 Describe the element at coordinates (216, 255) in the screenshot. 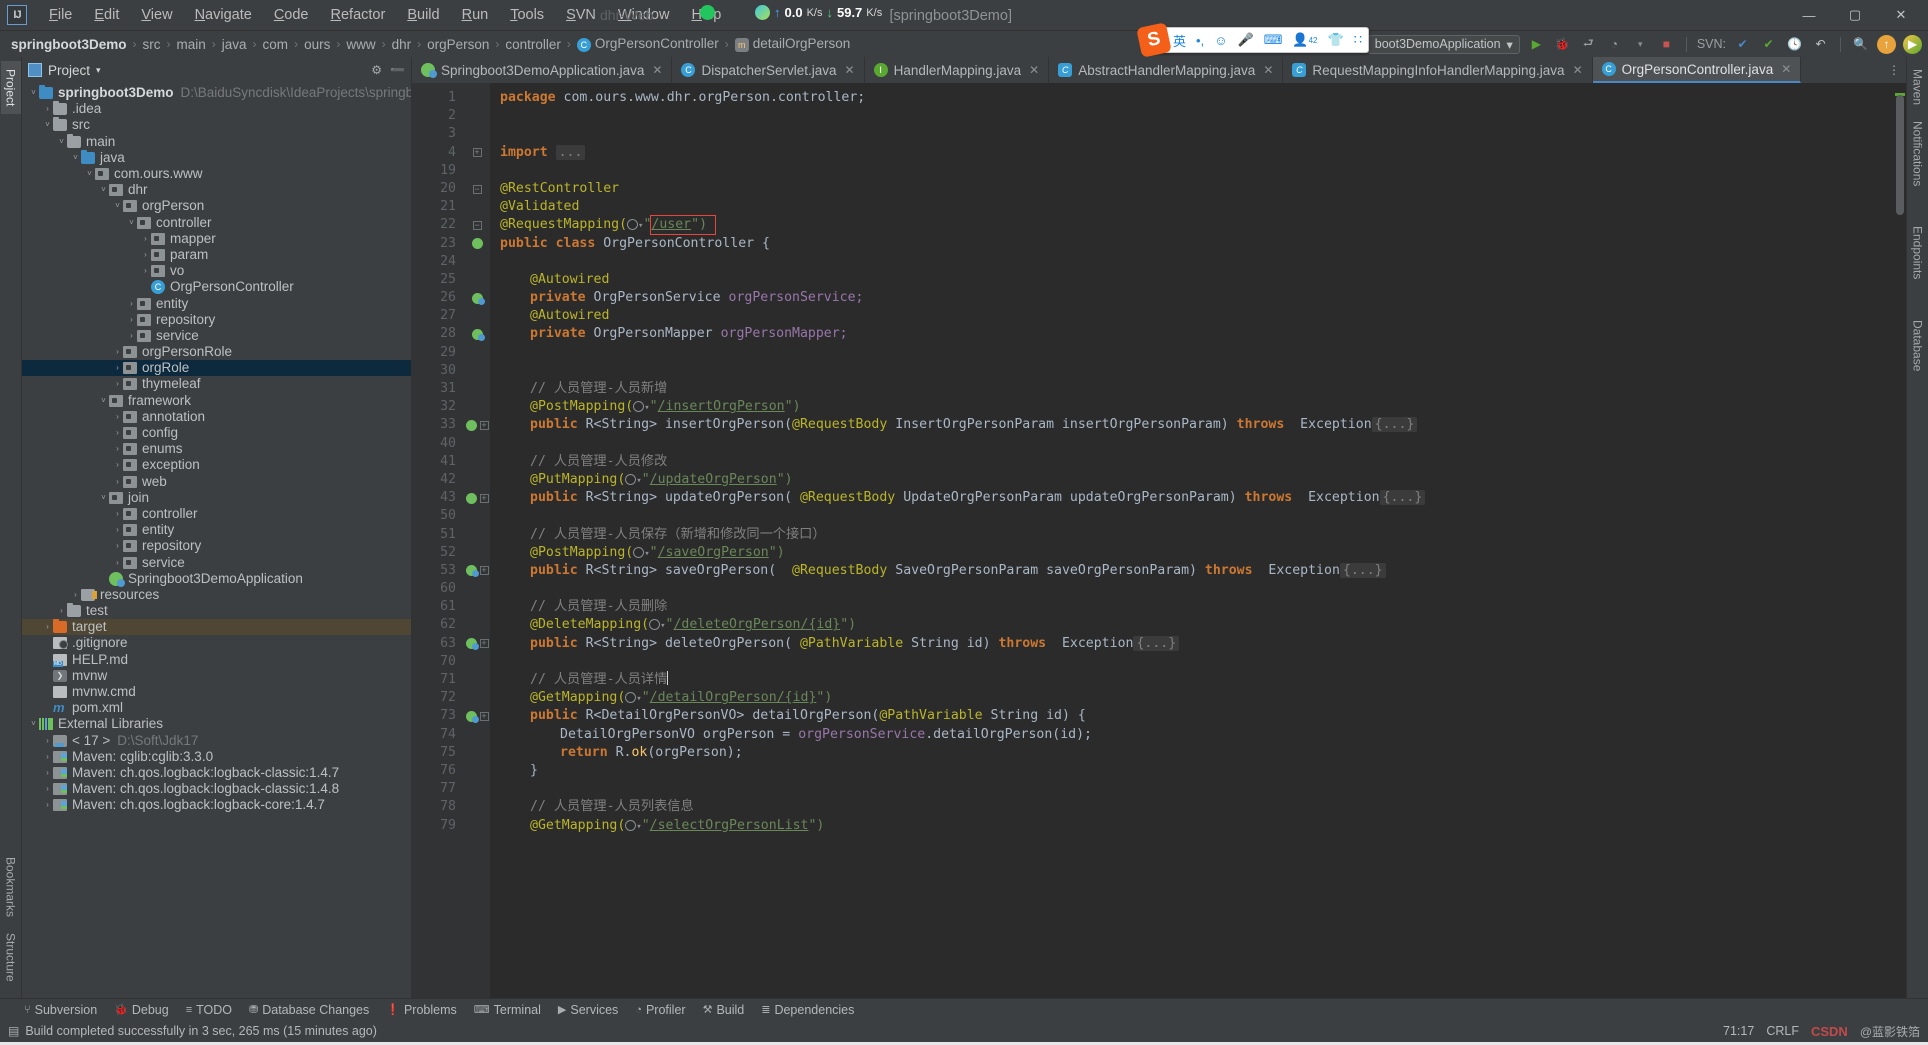

I see `tree-node-param: › param` at that location.